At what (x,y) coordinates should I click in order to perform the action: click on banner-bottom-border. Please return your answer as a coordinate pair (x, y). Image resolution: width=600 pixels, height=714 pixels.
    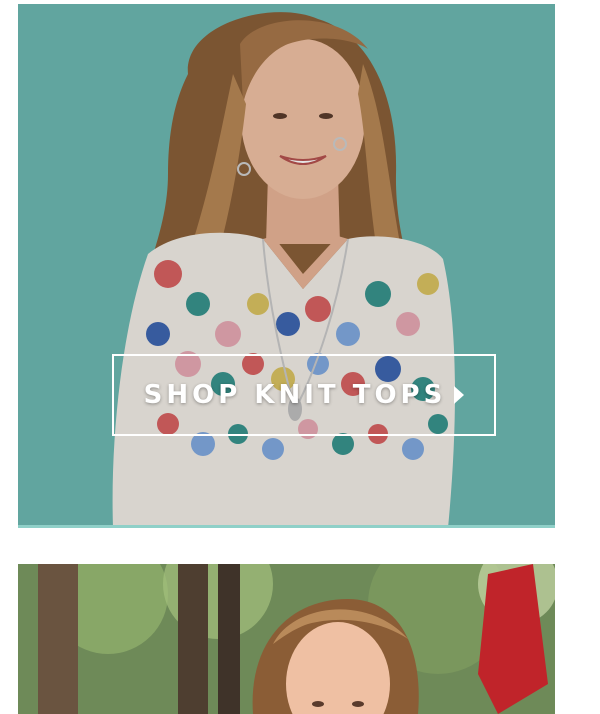
    Looking at the image, I should click on (286, 526).